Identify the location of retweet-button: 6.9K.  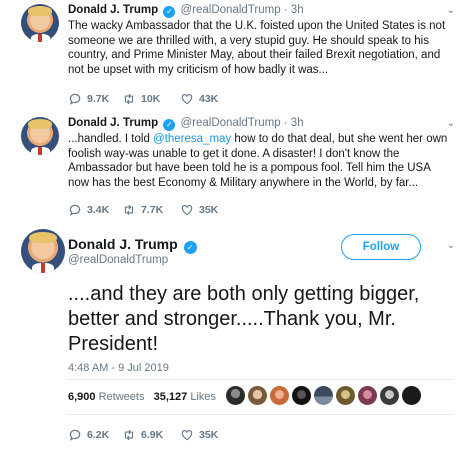
(151, 435).